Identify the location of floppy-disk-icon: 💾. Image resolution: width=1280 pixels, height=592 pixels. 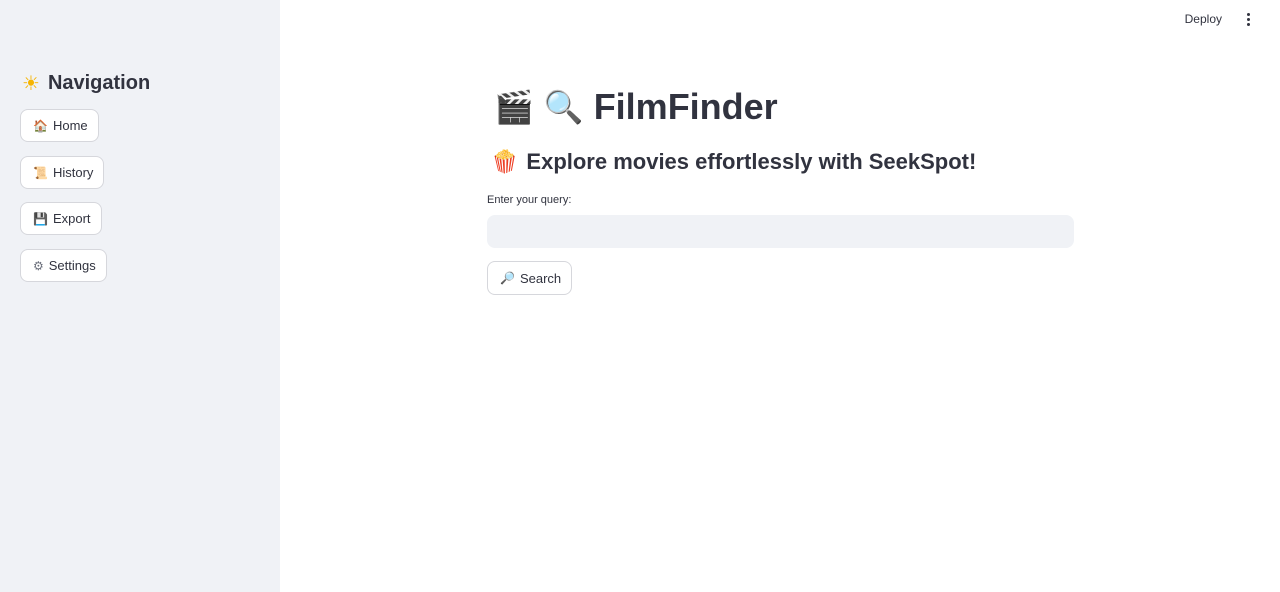
(40, 218).